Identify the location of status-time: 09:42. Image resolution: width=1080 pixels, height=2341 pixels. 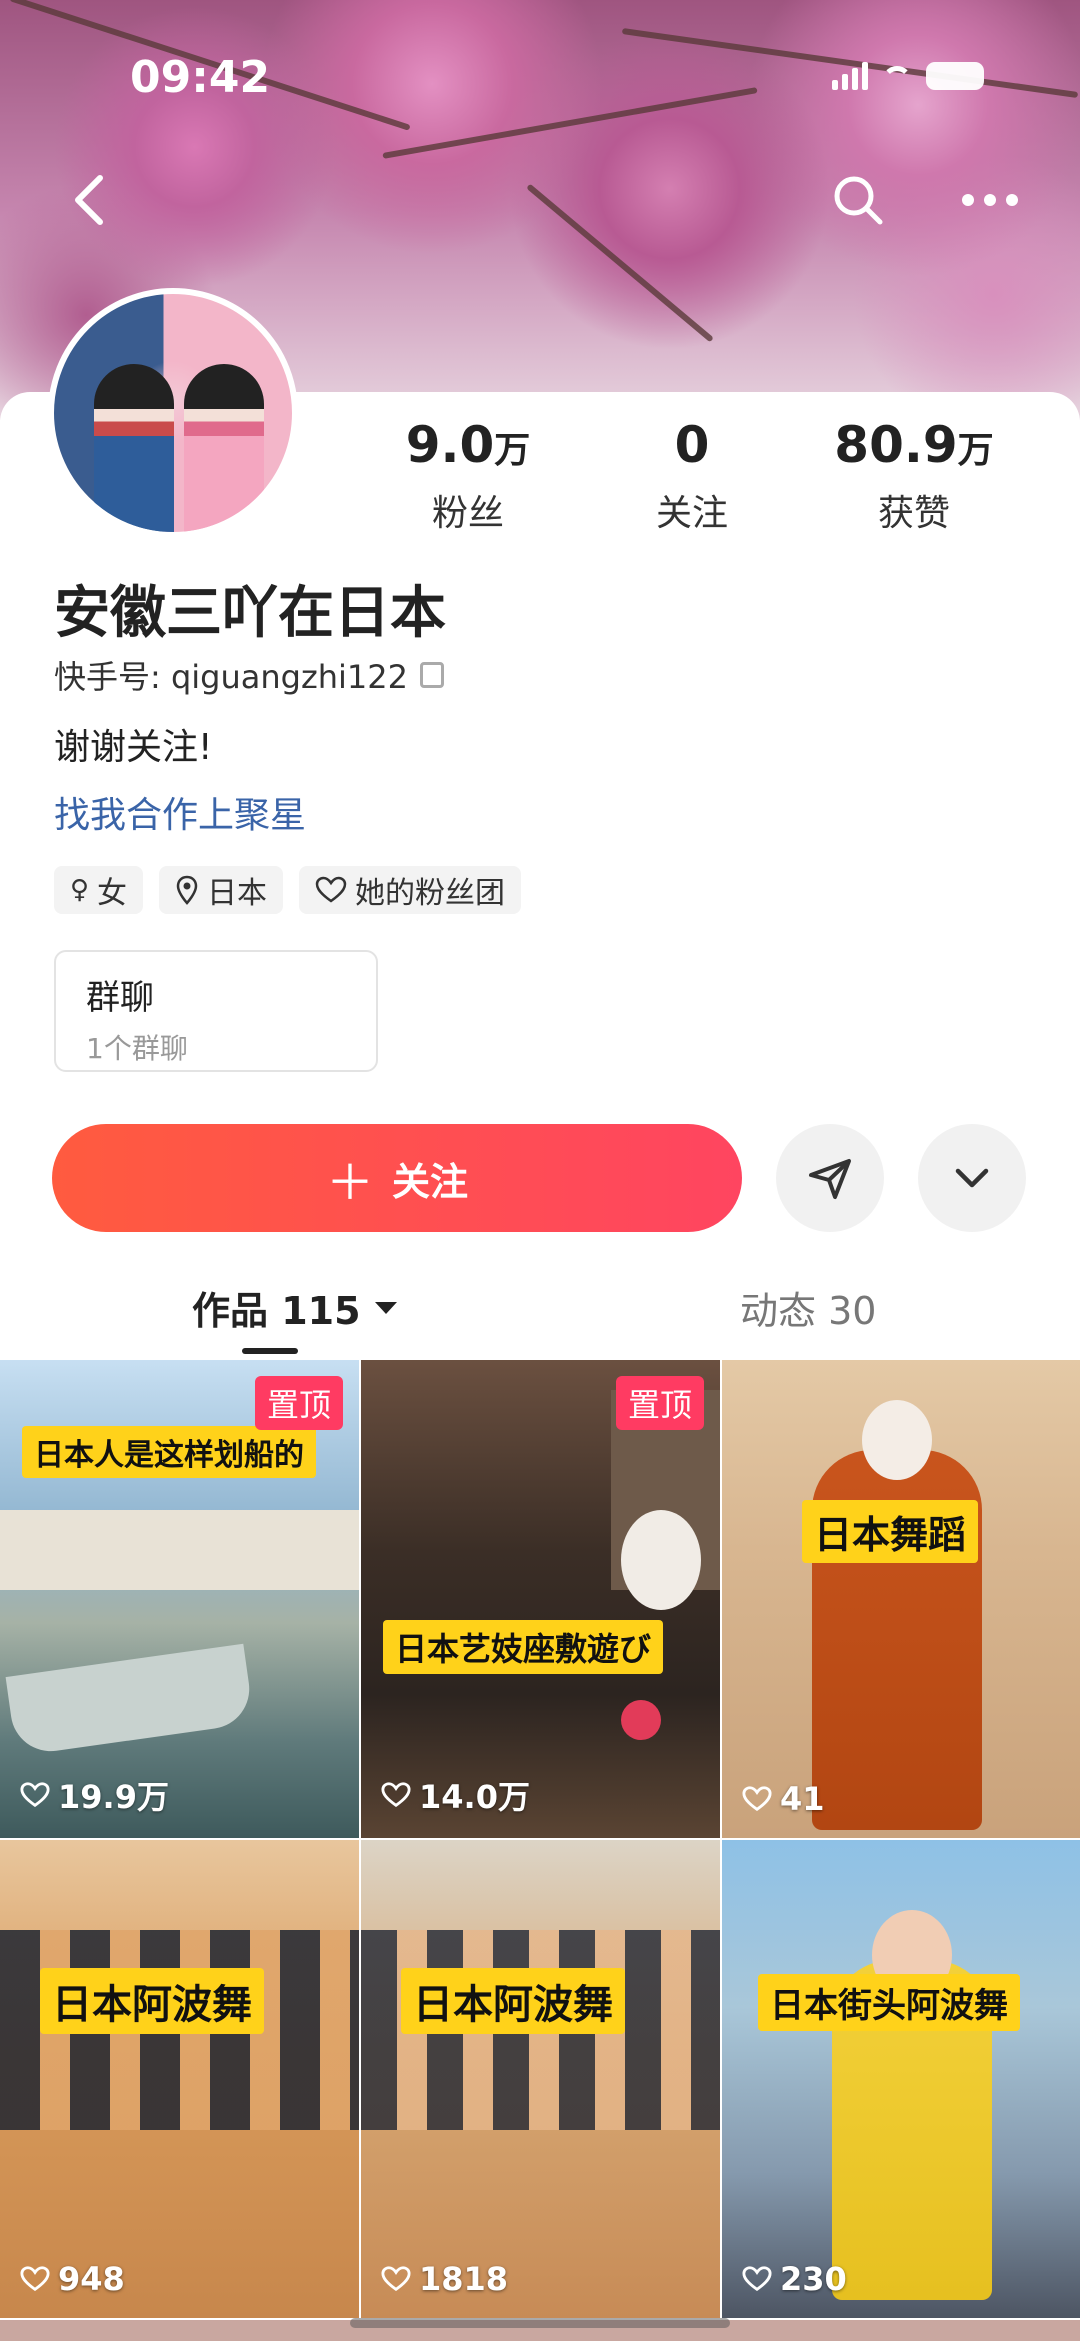
(200, 77).